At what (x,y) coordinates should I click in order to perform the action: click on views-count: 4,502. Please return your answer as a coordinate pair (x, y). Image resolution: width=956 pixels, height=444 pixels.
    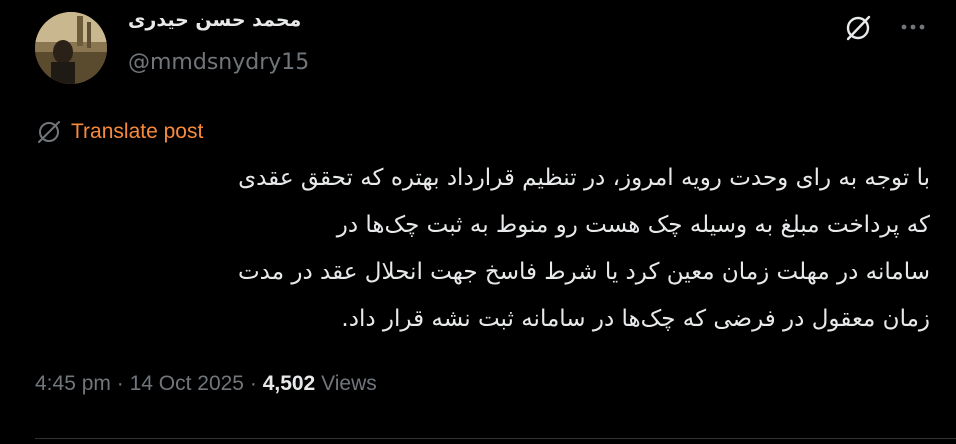
    Looking at the image, I should click on (289, 383).